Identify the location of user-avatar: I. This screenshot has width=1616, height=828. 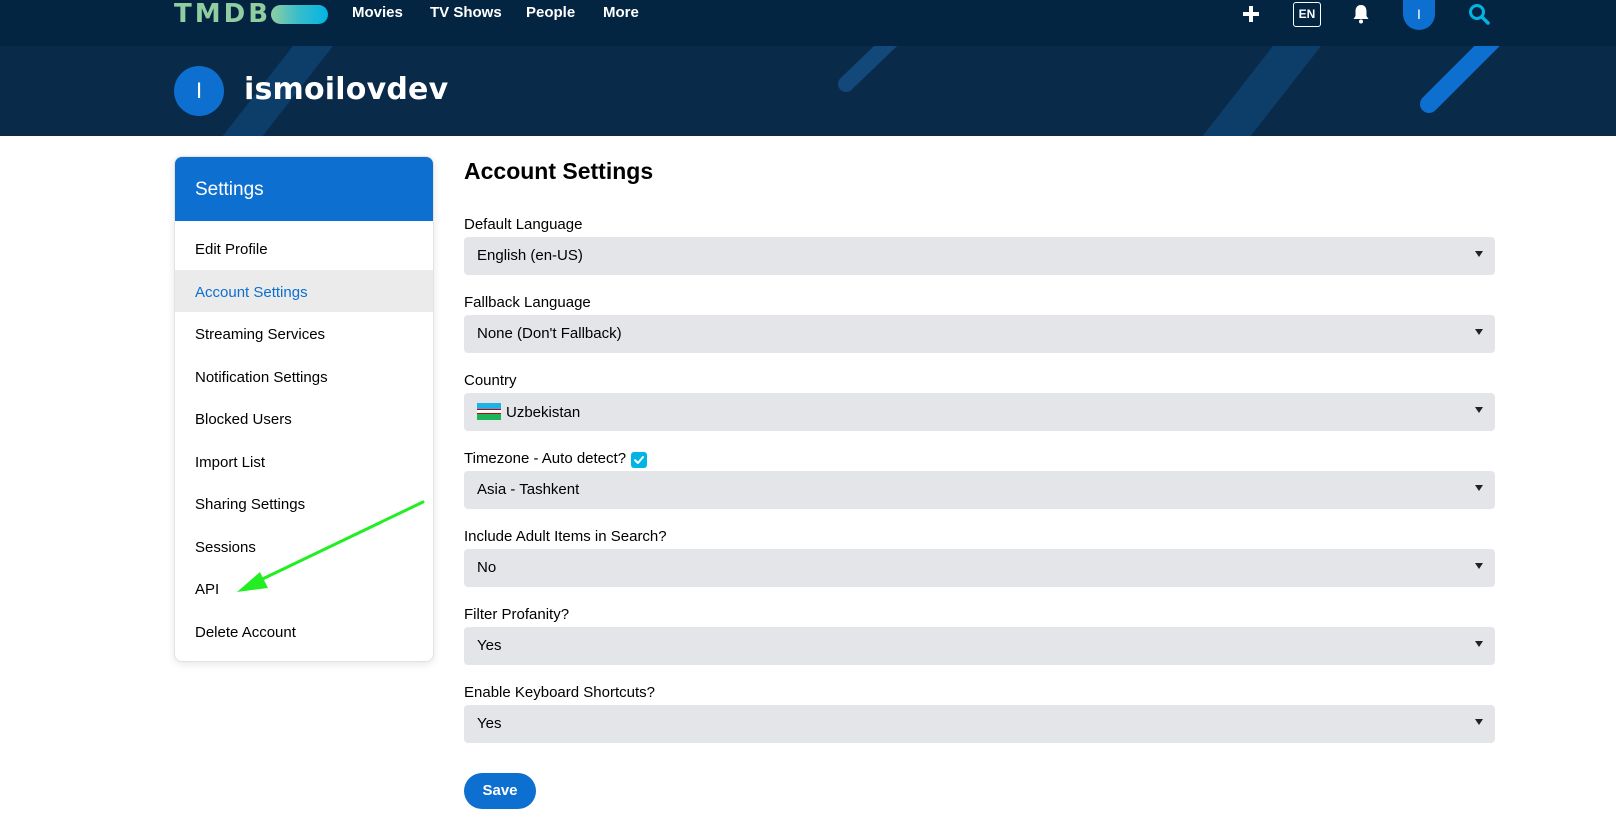
(1419, 15).